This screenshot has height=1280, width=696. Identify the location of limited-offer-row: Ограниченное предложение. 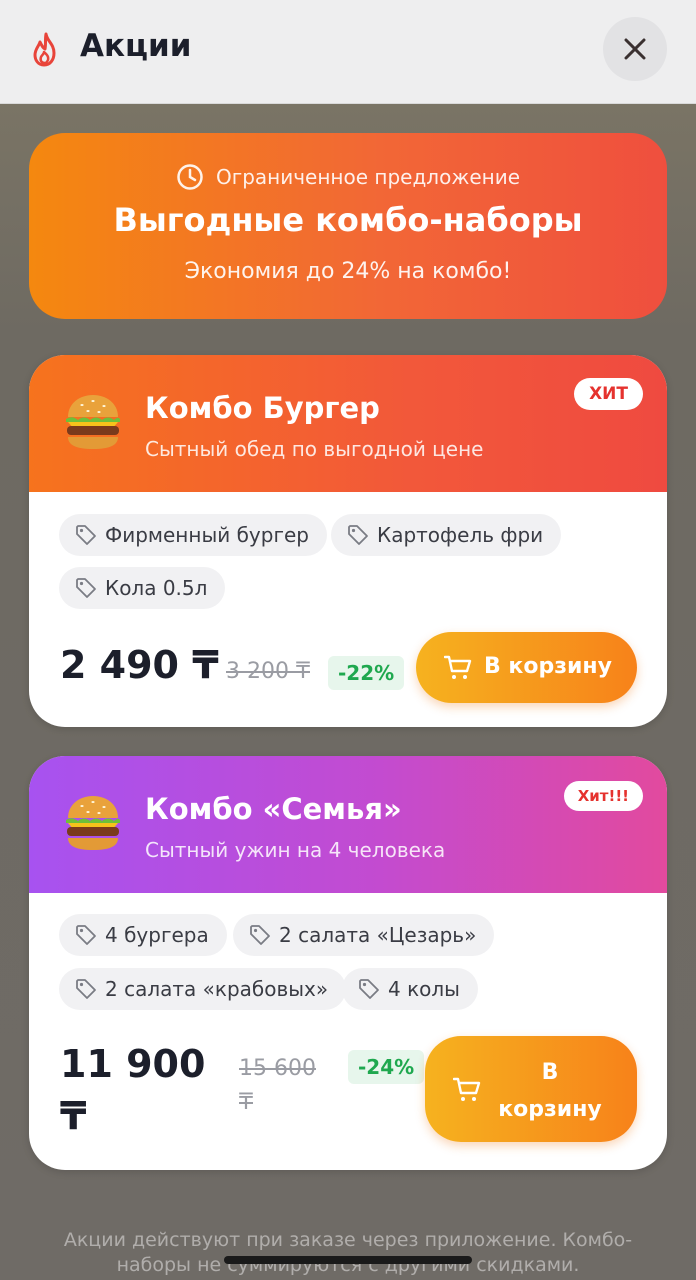
(348, 177).